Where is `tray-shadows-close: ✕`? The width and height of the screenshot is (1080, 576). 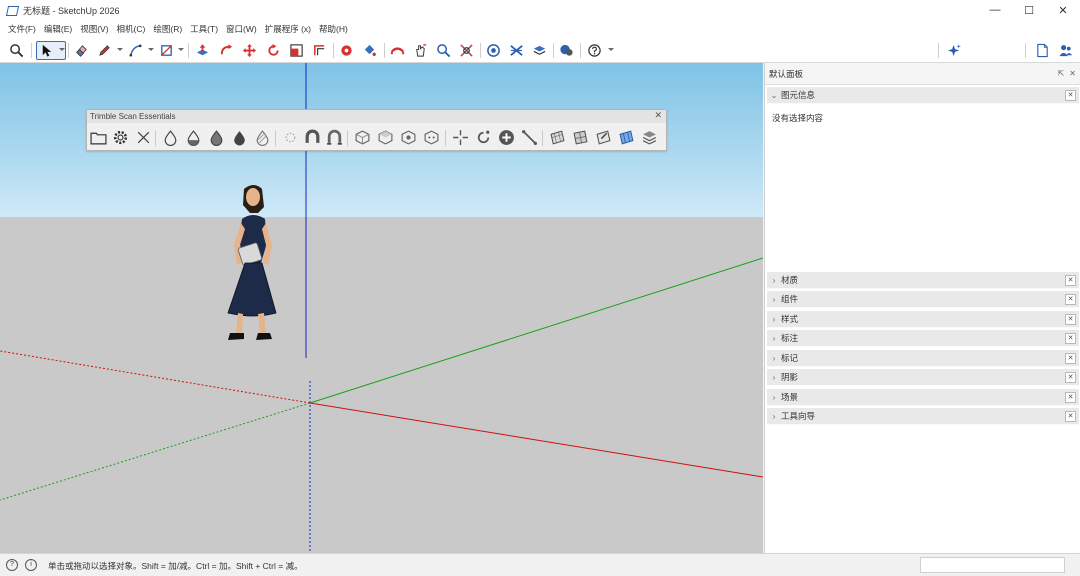 tray-shadows-close: ✕ is located at coordinates (1070, 377).